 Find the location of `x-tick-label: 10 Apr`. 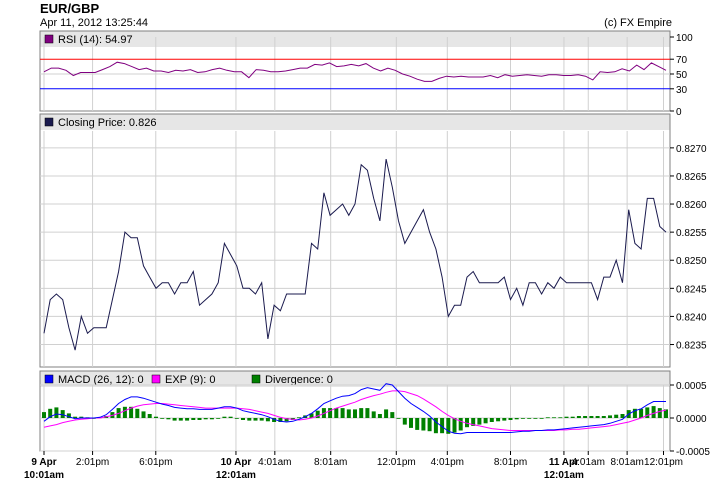

x-tick-label: 10 Apr is located at coordinates (236, 462).